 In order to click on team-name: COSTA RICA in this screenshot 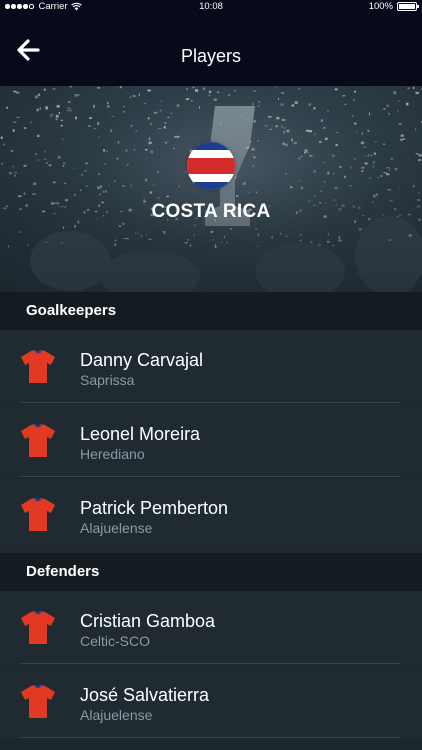, I will do `click(211, 211)`.